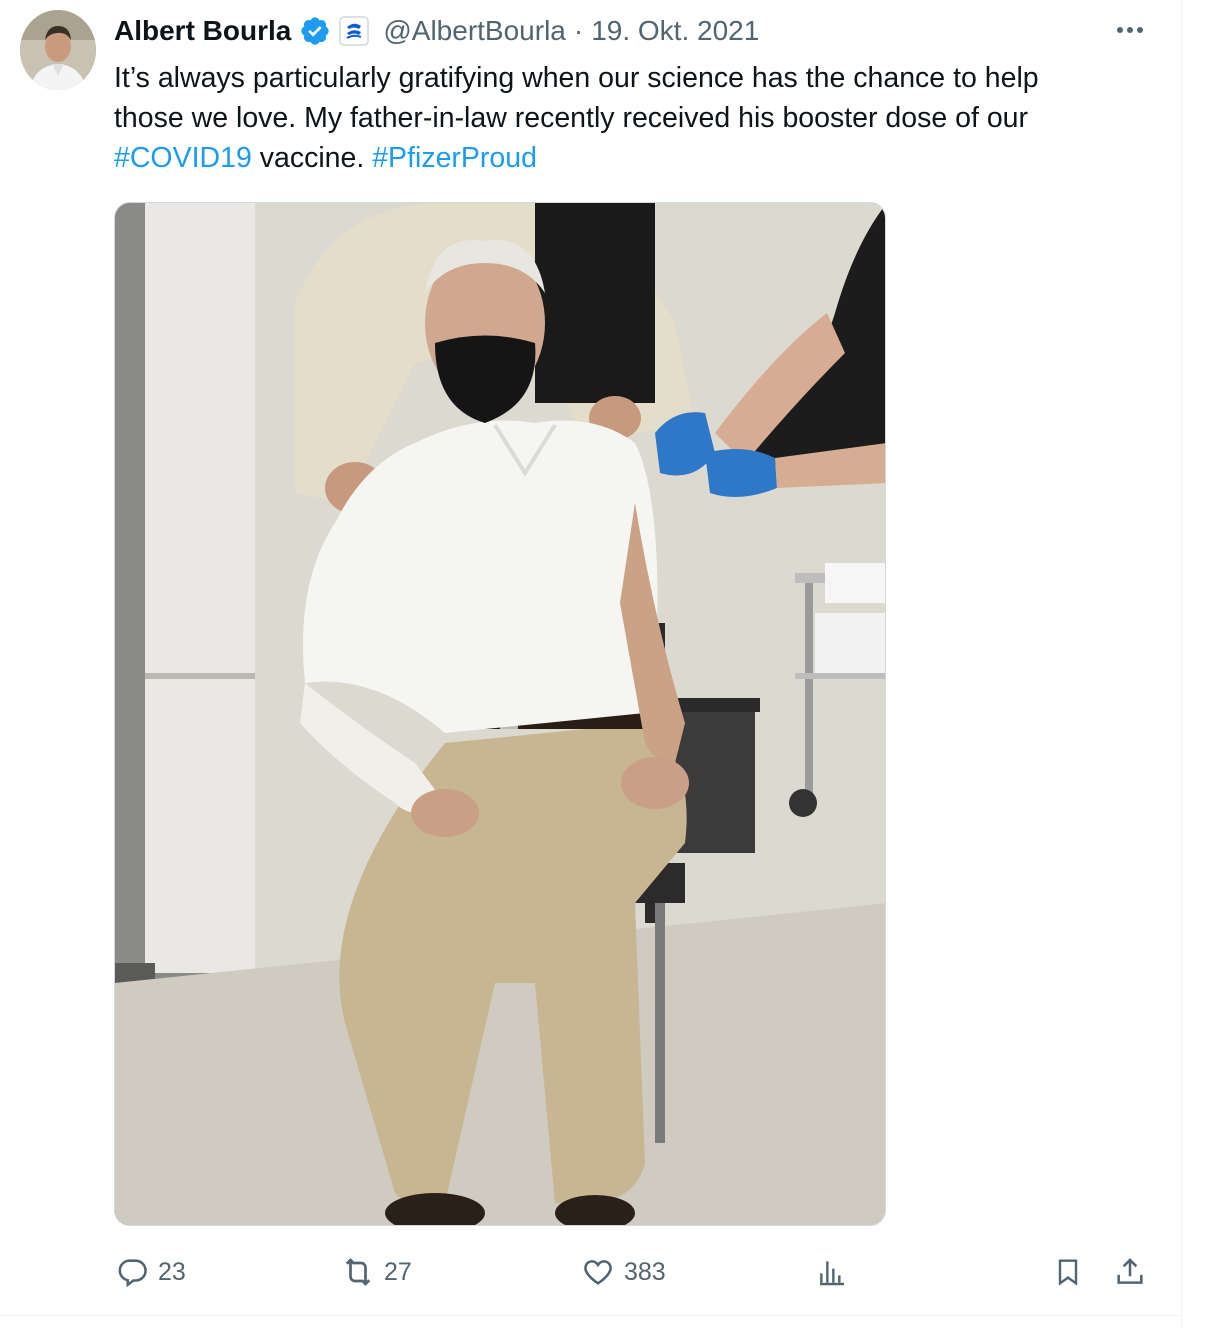  What do you see at coordinates (312, 158) in the screenshot?
I see `tweet-text-fragment: vaccine.` at bounding box center [312, 158].